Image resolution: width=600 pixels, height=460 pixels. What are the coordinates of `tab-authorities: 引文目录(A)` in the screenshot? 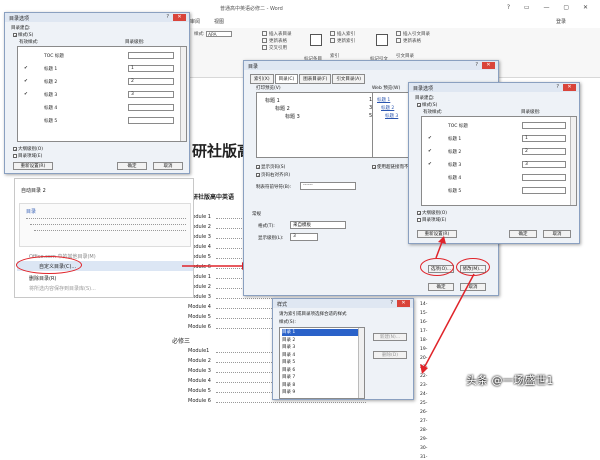 It's located at (348, 79).